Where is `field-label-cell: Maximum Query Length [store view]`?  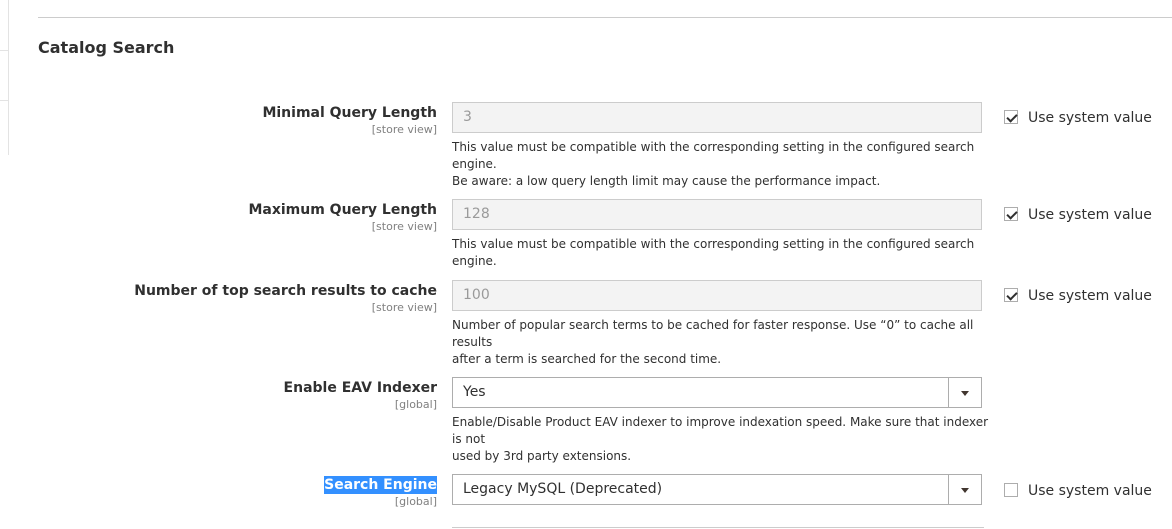
field-label-cell: Maximum Query Length [store view] is located at coordinates (218, 216).